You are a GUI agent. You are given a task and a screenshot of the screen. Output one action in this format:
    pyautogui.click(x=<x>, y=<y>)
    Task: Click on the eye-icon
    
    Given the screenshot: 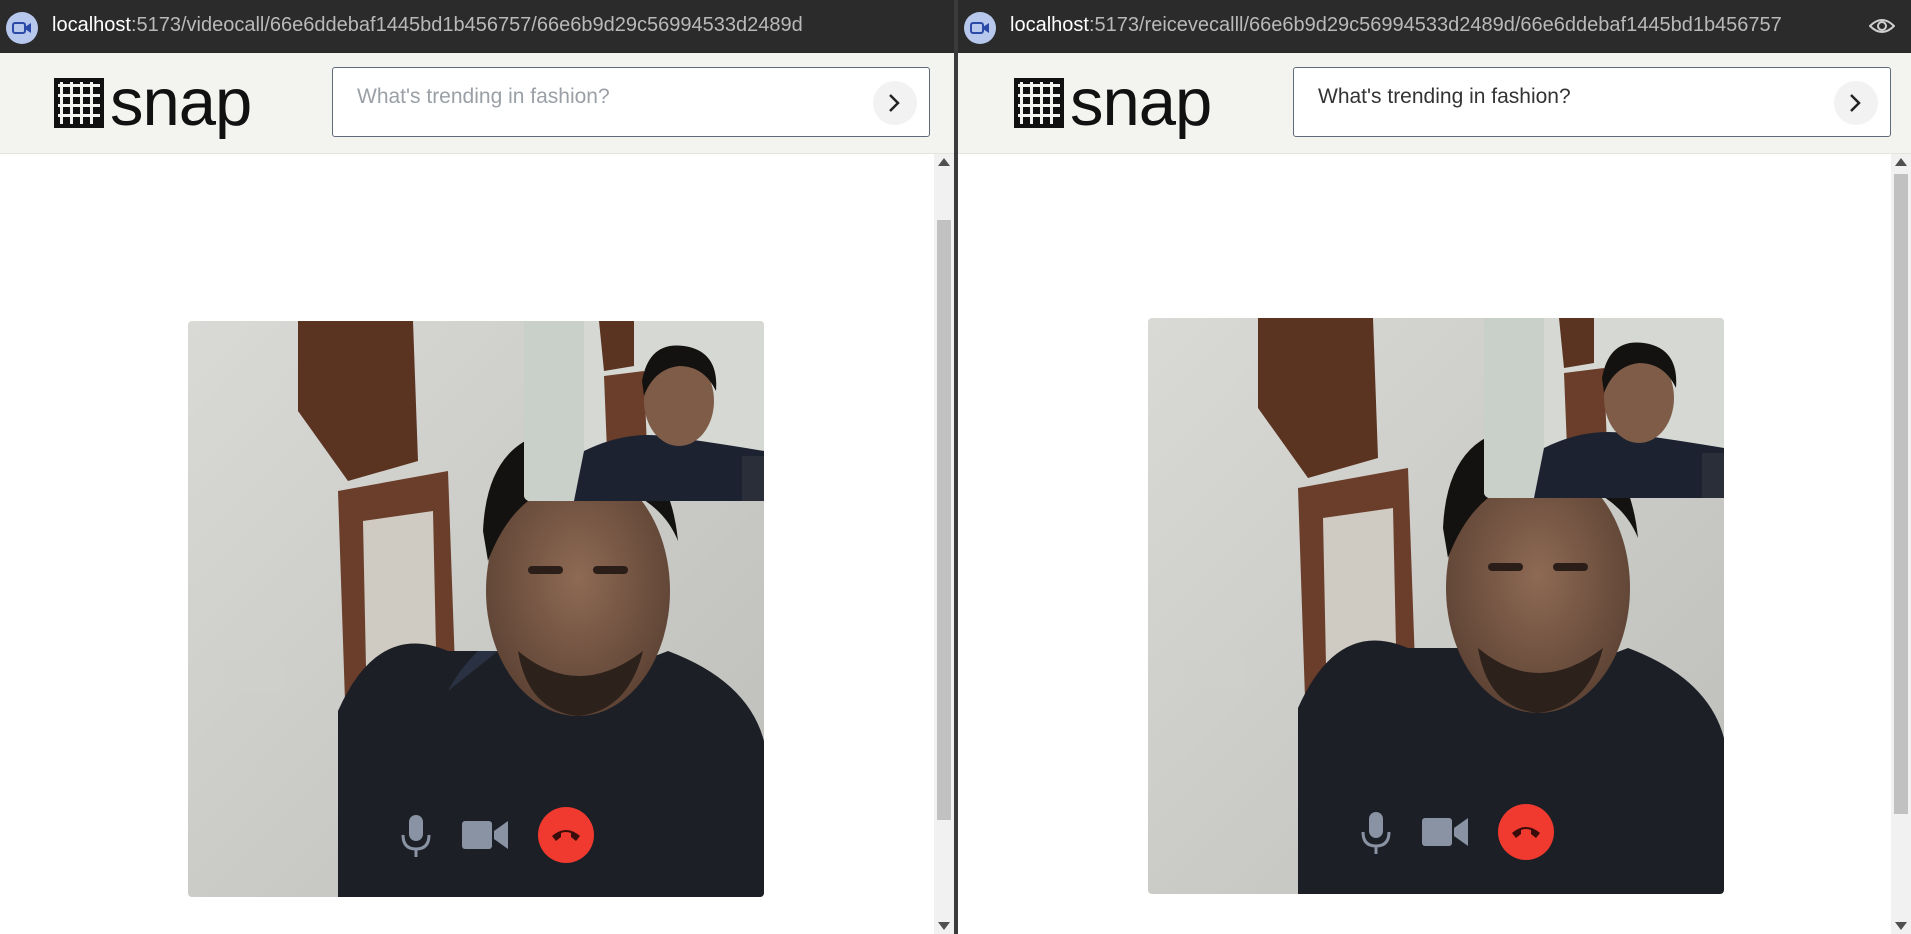 What is the action you would take?
    pyautogui.click(x=1882, y=28)
    